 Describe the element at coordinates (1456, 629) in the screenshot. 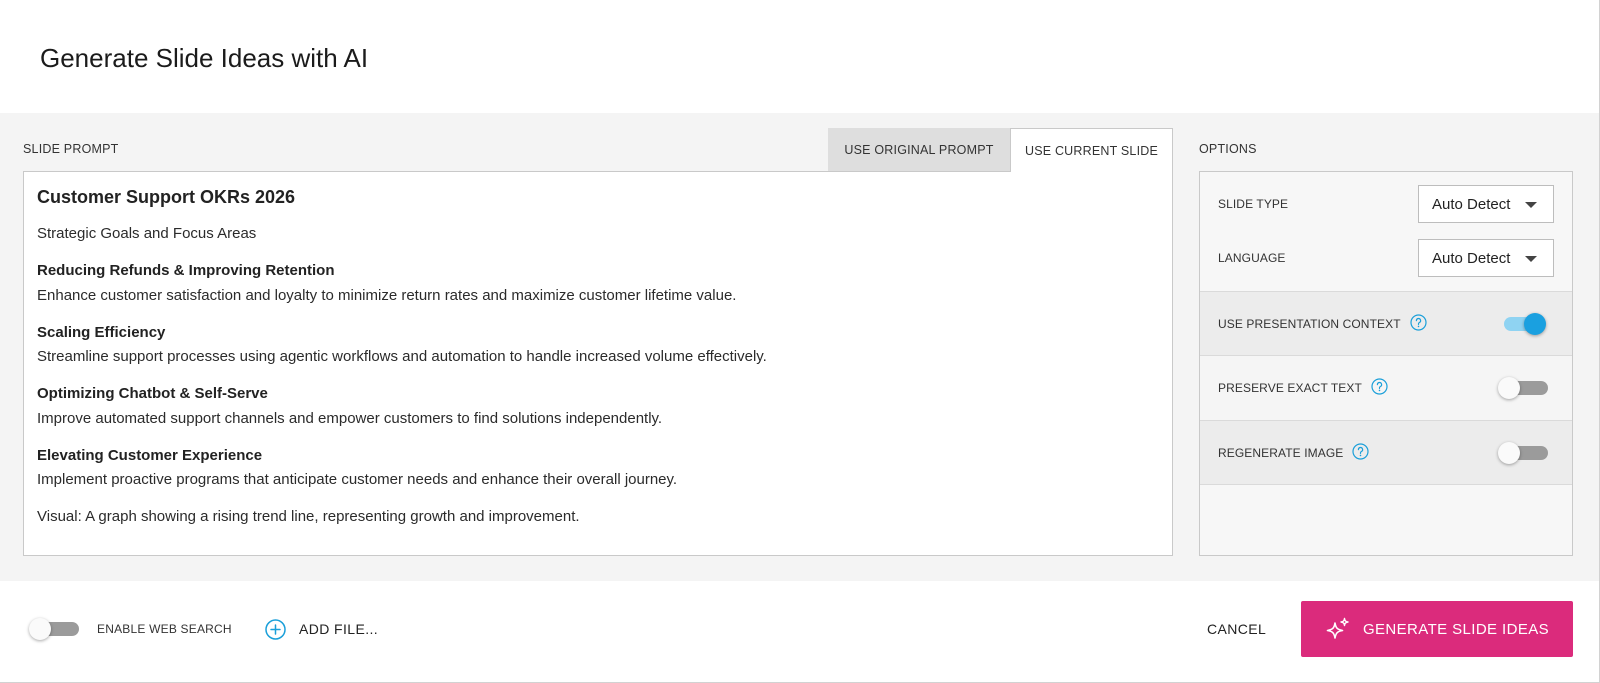

I see `generate-slide-ideas-label: GENERATE SLIDE IDEAS` at that location.